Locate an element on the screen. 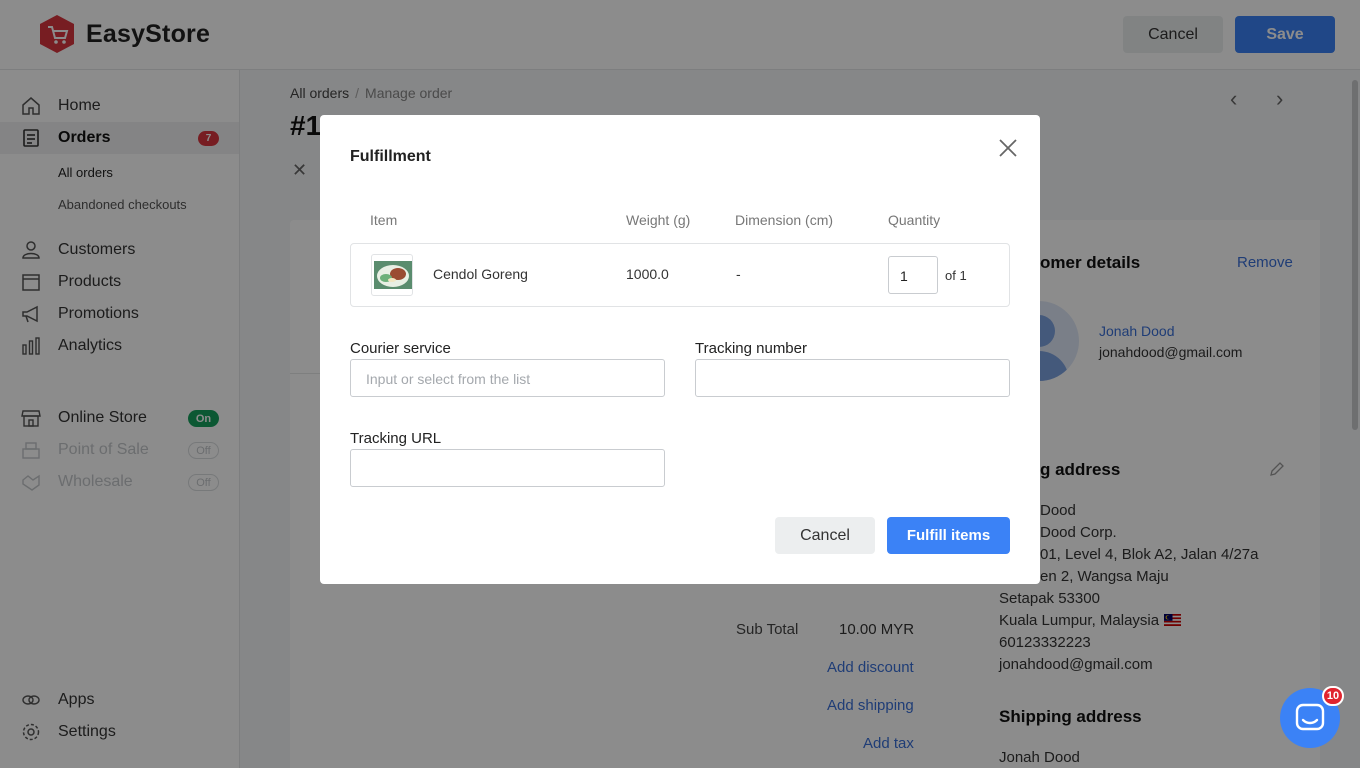 This screenshot has width=1360, height=768. product-thumbnail is located at coordinates (392, 275).